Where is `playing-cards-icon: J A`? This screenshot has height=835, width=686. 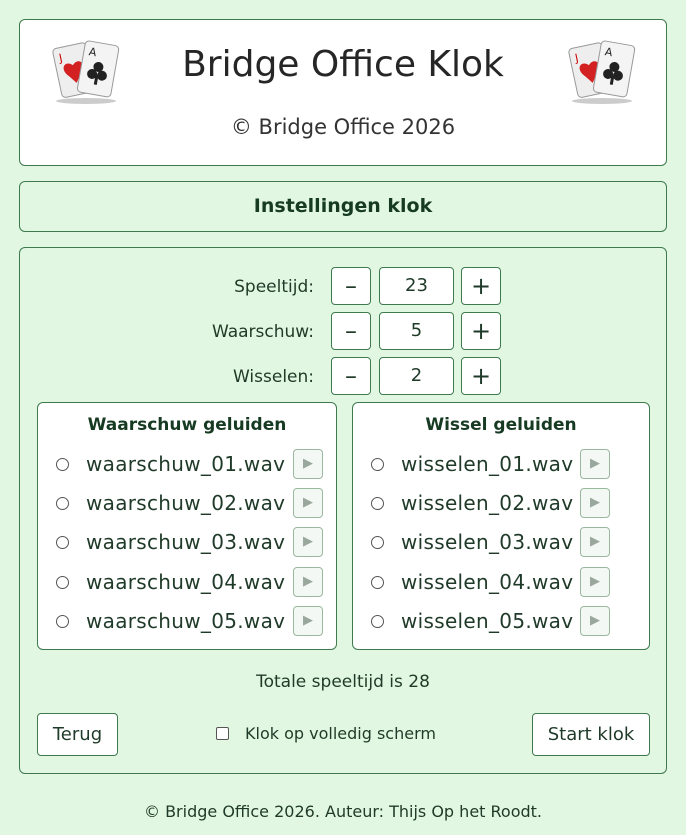 playing-cards-icon: J A is located at coordinates (602, 72).